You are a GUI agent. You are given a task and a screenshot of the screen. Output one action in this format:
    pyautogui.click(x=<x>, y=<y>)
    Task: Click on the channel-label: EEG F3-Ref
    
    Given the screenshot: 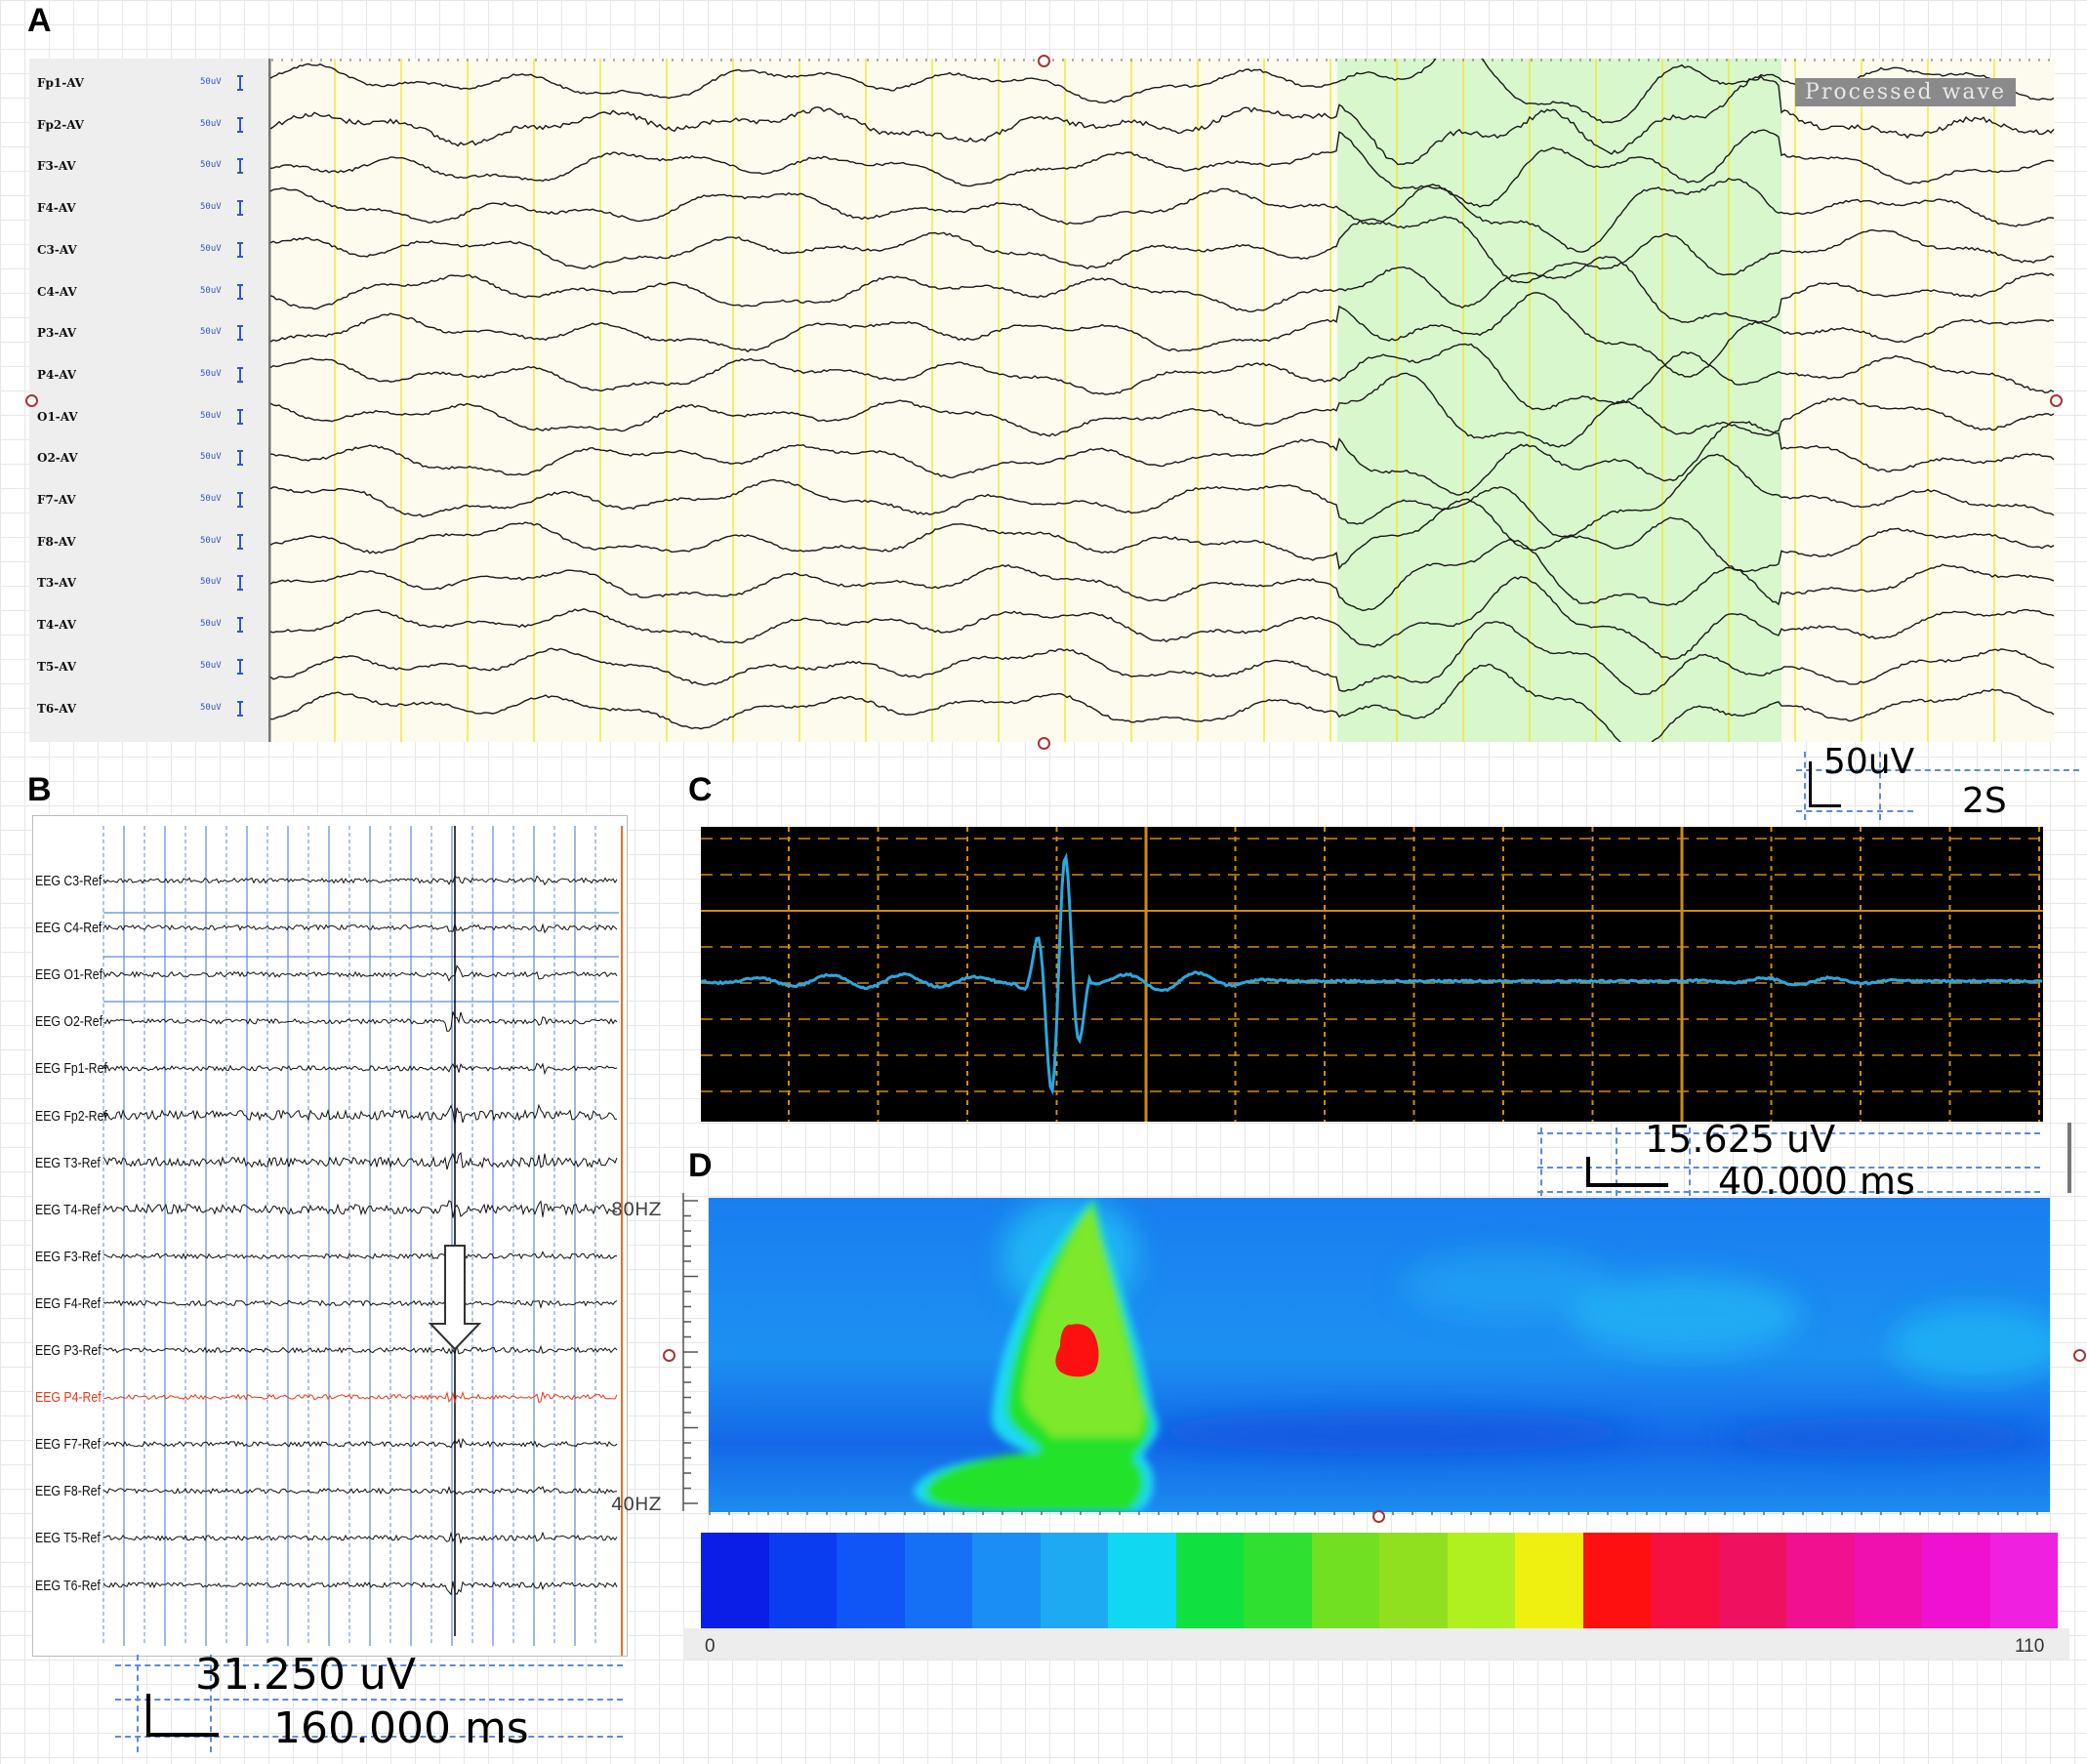 What is the action you would take?
    pyautogui.click(x=68, y=1256)
    